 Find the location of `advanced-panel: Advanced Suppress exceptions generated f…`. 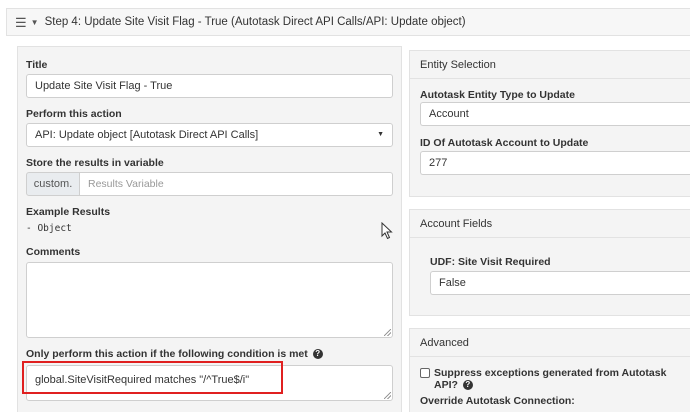

advanced-panel: Advanced Suppress exceptions generated f… is located at coordinates (549, 370).